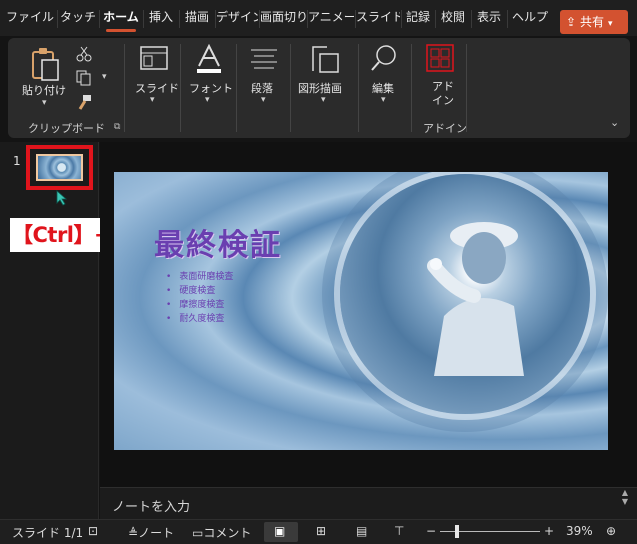 The height and width of the screenshot is (544, 637). What do you see at coordinates (431, 531) in the screenshot?
I see `zoom-out-icon: −` at bounding box center [431, 531].